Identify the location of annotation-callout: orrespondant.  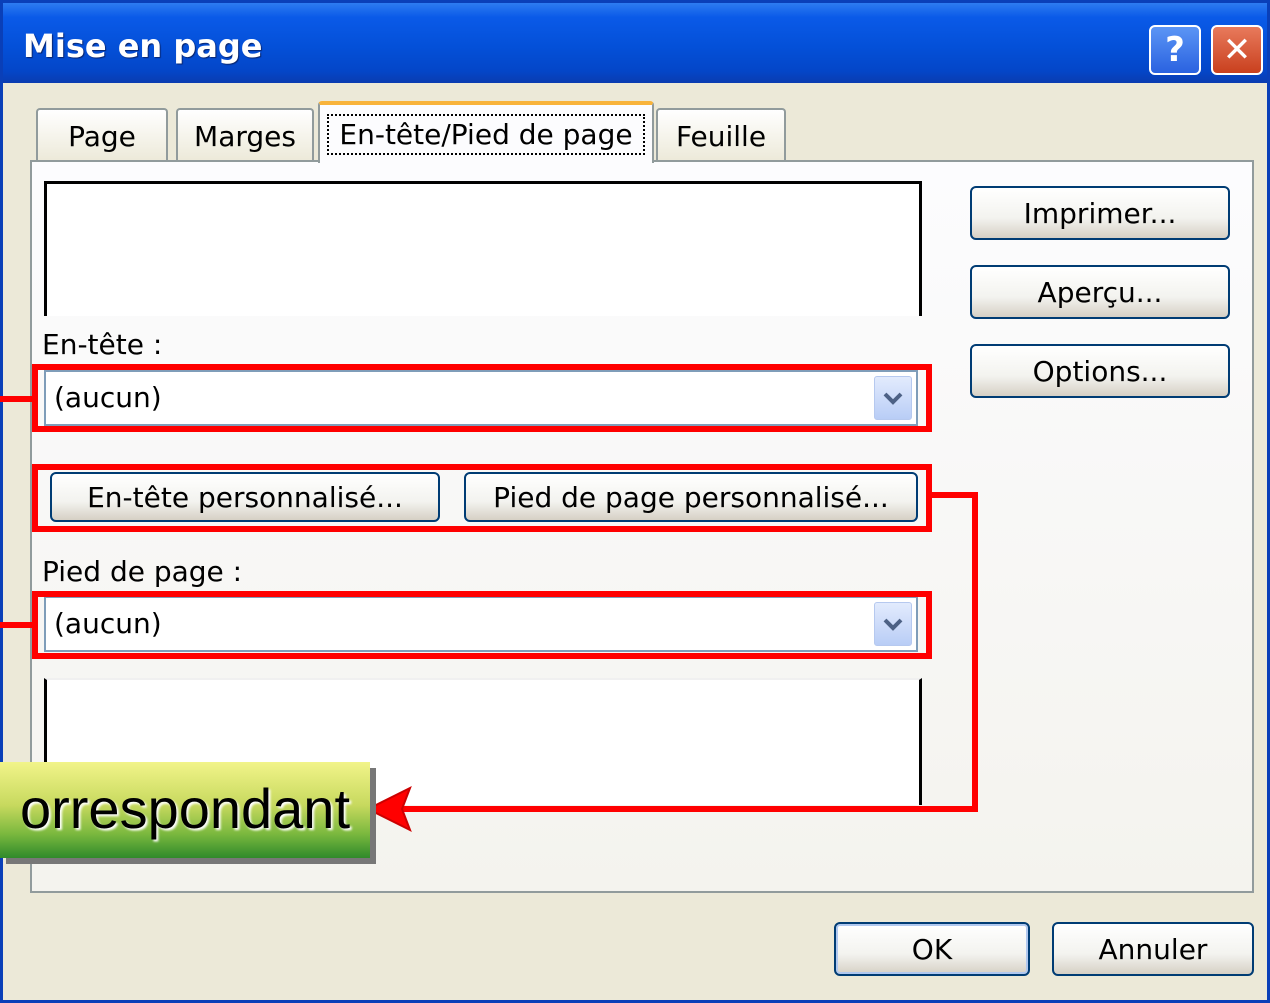
(185, 810).